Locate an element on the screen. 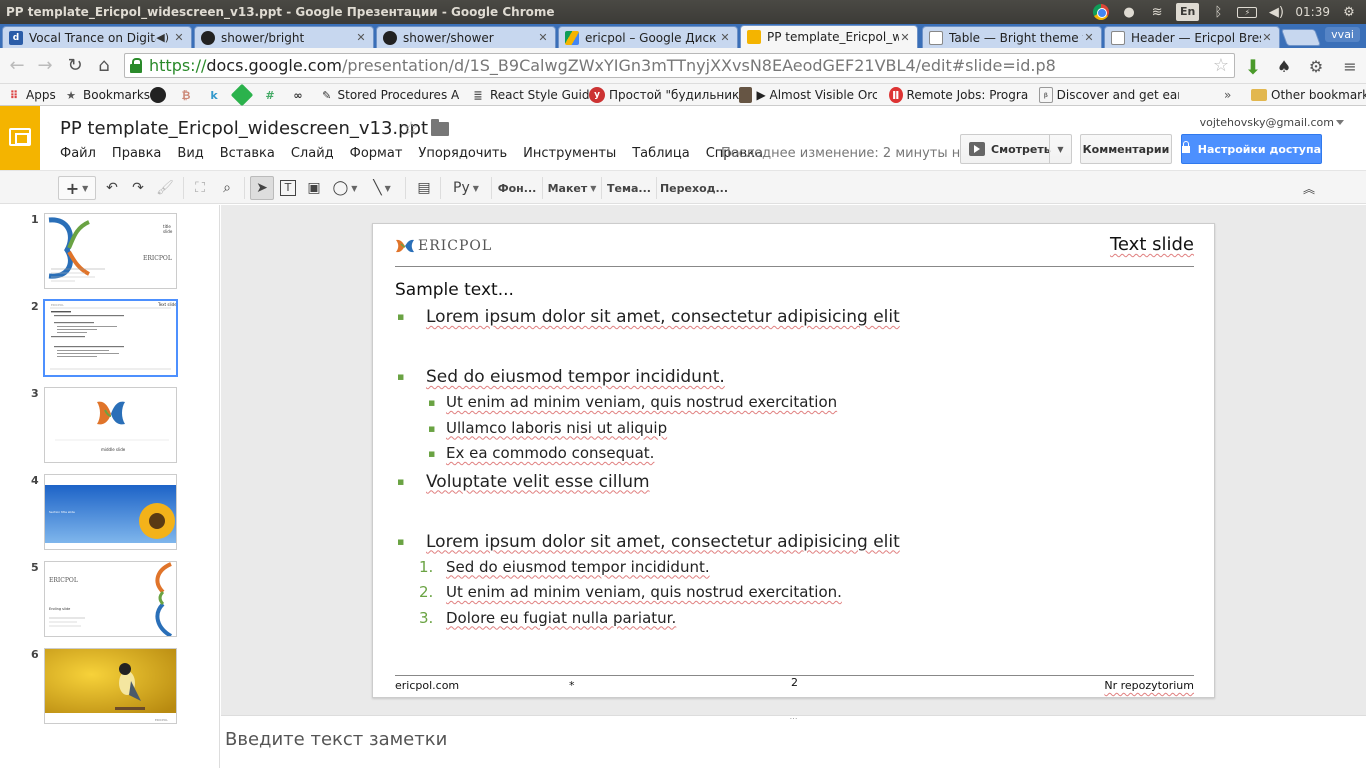 The width and height of the screenshot is (1366, 768). bookmark-feedly is located at coordinates (242, 95).